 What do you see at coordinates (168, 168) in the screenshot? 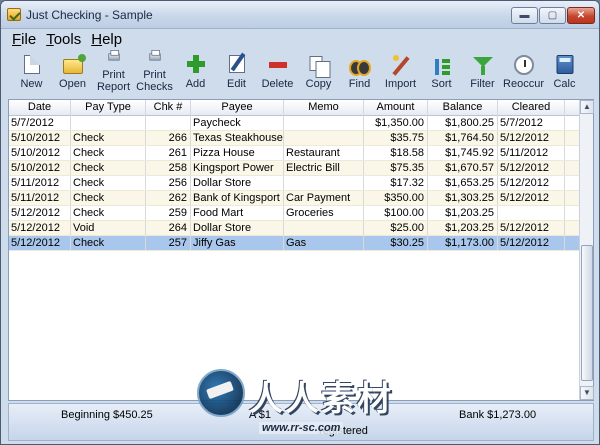
I see `cell-check-number: 258` at bounding box center [168, 168].